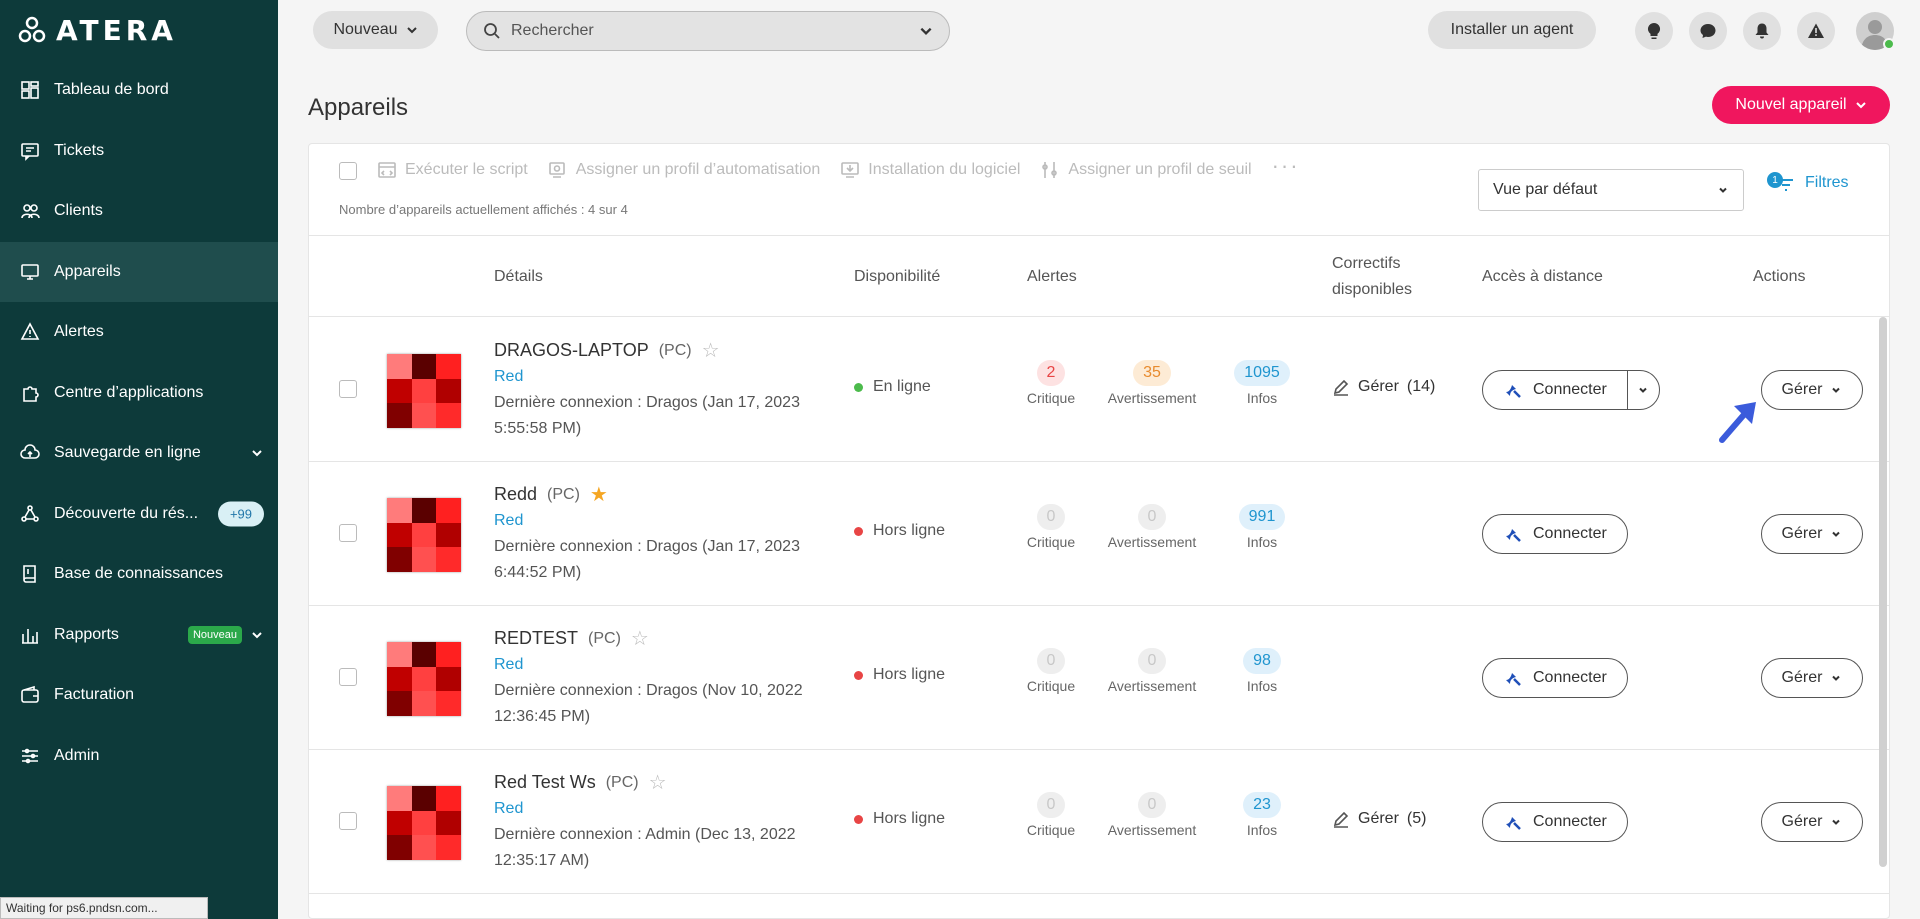 Image resolution: width=1920 pixels, height=919 pixels. I want to click on new-device-button: Nouvel appareil, so click(1801, 105).